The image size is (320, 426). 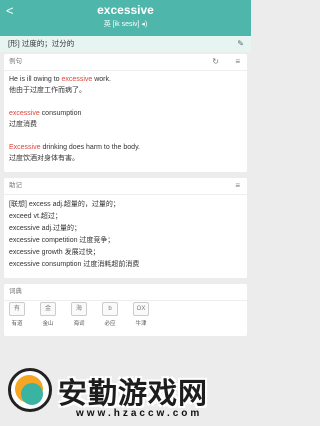 I want to click on dictionary-title: 词典, so click(x=15, y=291).